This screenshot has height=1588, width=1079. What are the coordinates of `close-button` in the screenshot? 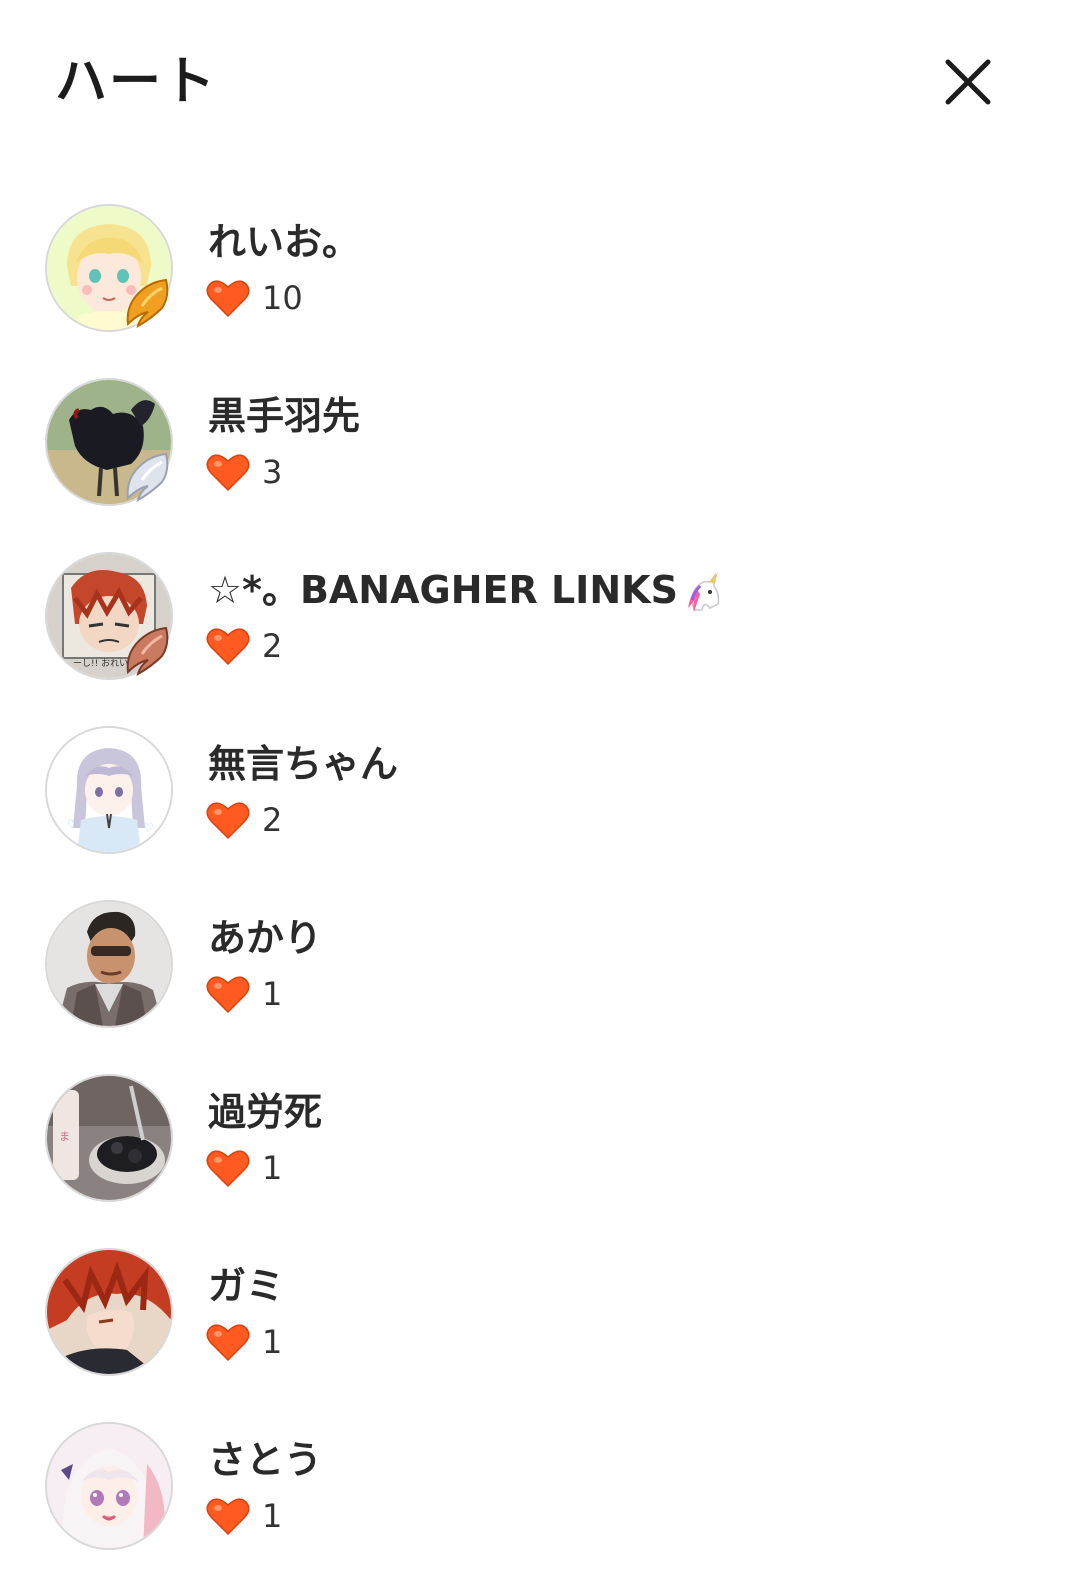 It's located at (968, 82).